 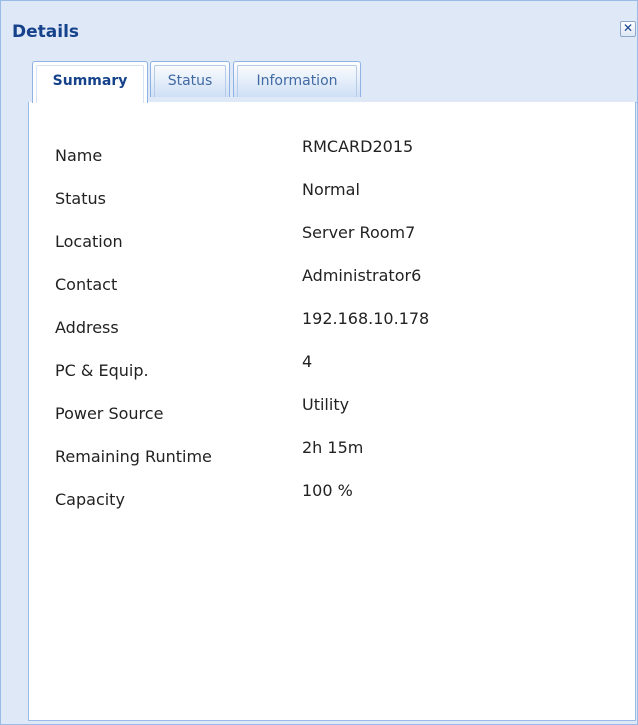 I want to click on row-label: Status, so click(x=80, y=198).